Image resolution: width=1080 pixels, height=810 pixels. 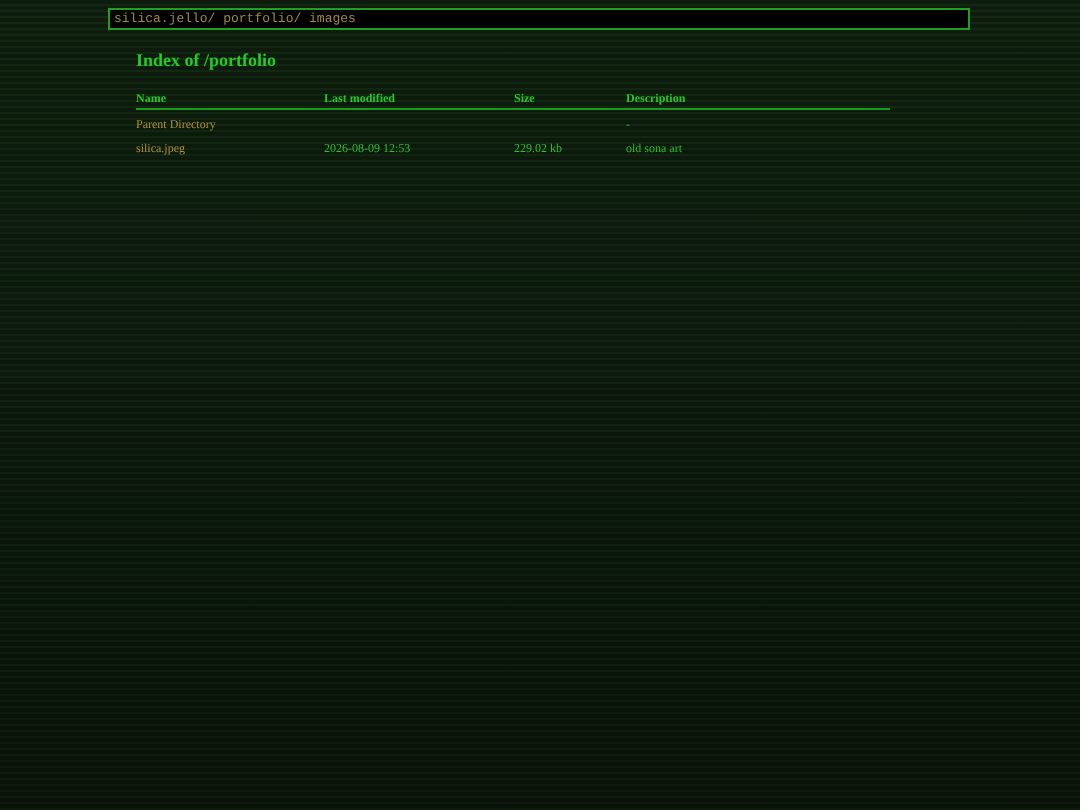 I want to click on page-heading: Index of /portfolio, so click(x=207, y=60).